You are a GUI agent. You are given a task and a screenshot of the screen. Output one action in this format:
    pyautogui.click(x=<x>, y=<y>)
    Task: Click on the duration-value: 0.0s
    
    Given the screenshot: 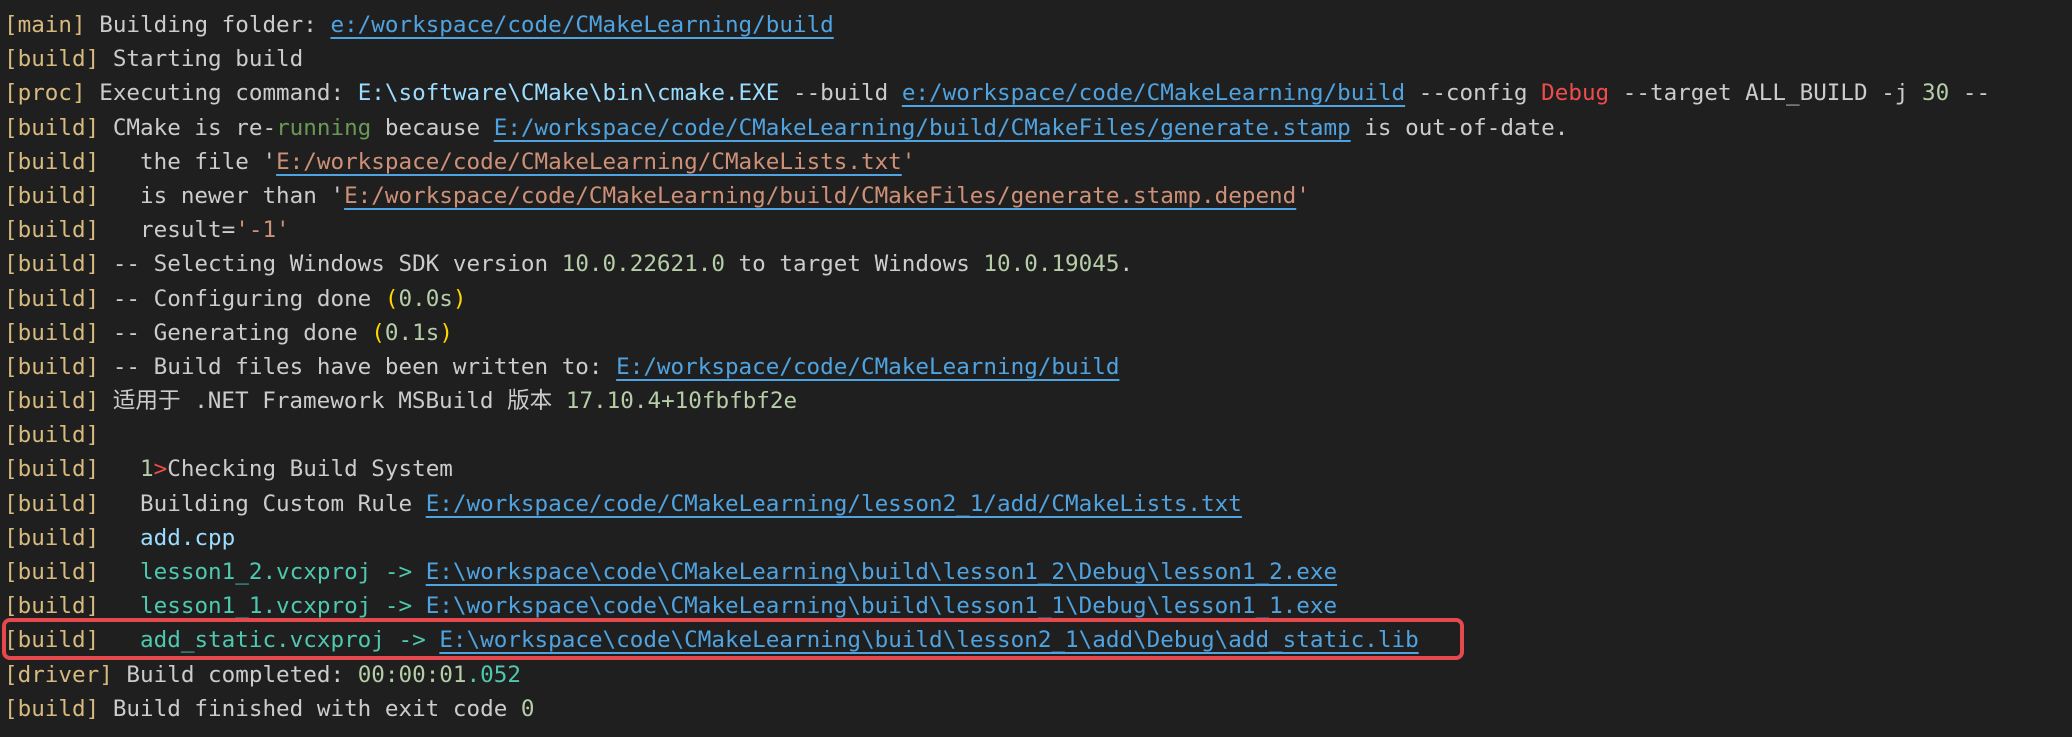 What is the action you would take?
    pyautogui.click(x=425, y=298)
    